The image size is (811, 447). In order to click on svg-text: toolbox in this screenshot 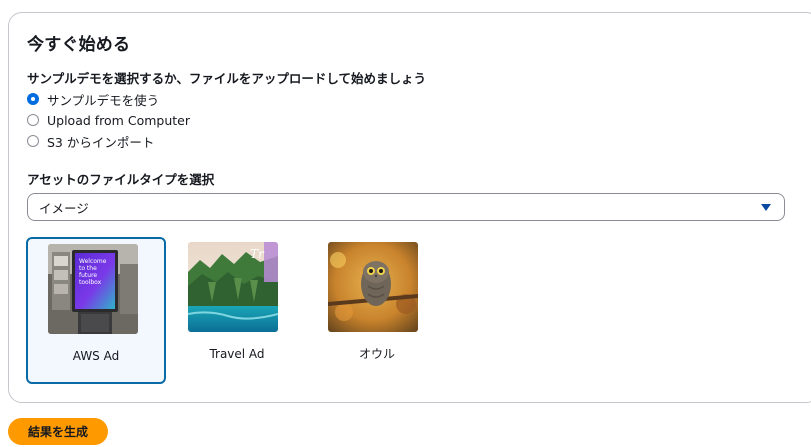, I will do `click(90, 282)`.